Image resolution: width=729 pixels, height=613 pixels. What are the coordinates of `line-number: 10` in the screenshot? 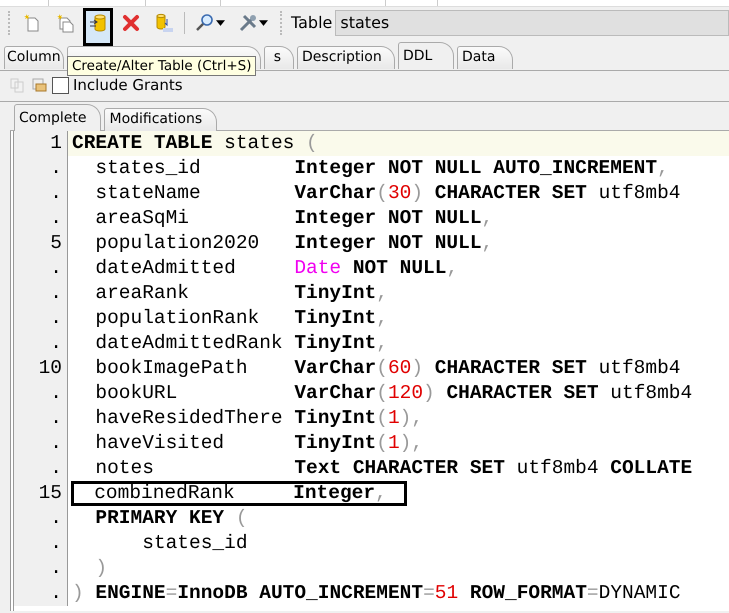 It's located at (41, 368).